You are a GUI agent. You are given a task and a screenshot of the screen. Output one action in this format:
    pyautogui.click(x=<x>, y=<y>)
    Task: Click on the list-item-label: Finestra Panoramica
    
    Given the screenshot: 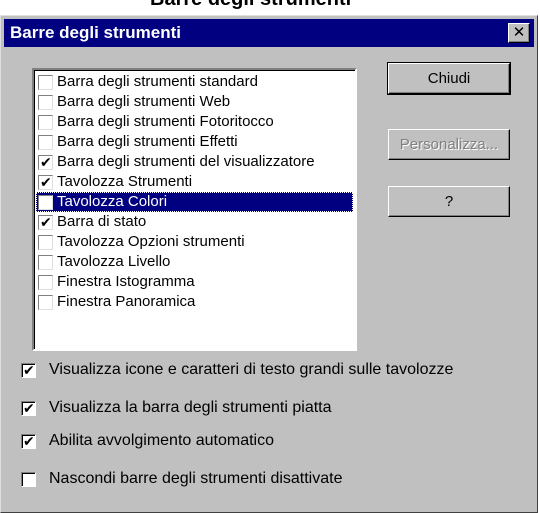 What is the action you would take?
    pyautogui.click(x=126, y=301)
    